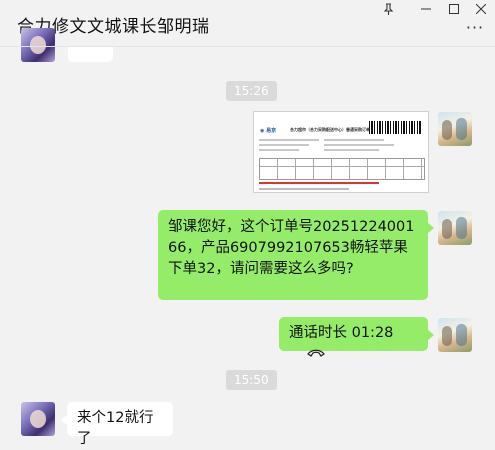  What do you see at coordinates (426, 9) in the screenshot?
I see `minimize-icon` at bounding box center [426, 9].